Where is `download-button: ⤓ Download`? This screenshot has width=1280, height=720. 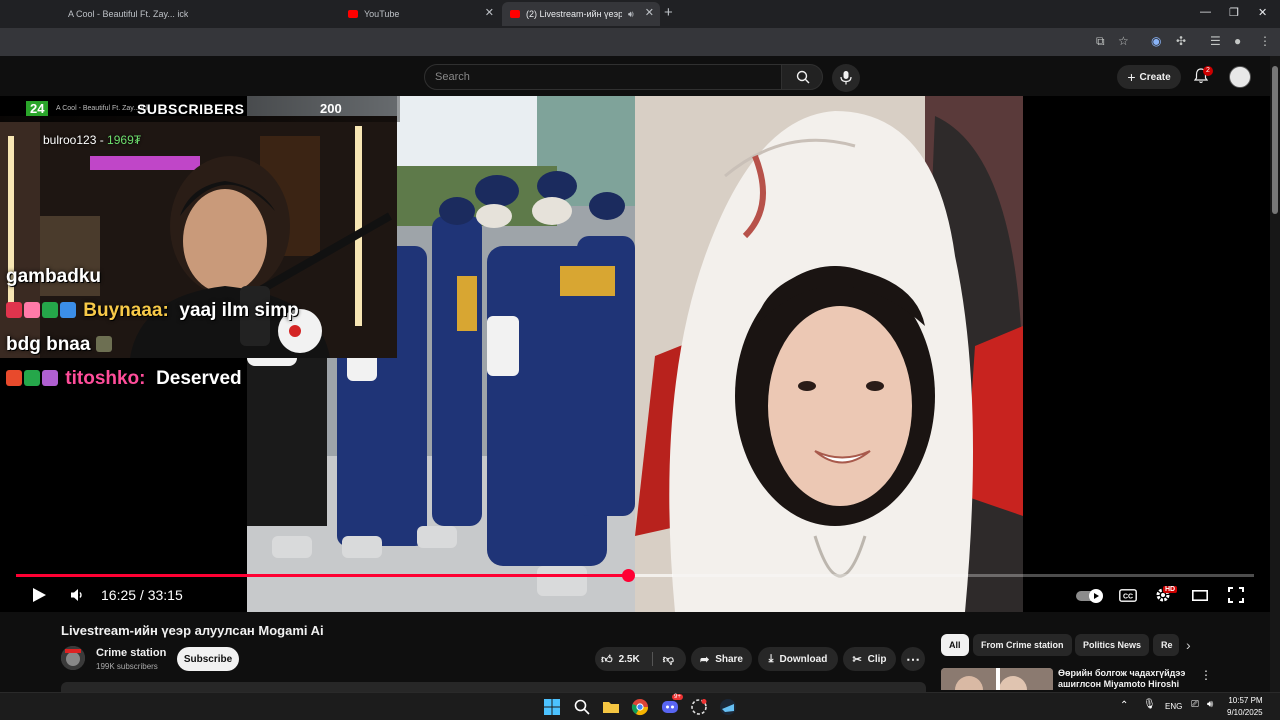
download-button: ⤓ Download is located at coordinates (798, 659).